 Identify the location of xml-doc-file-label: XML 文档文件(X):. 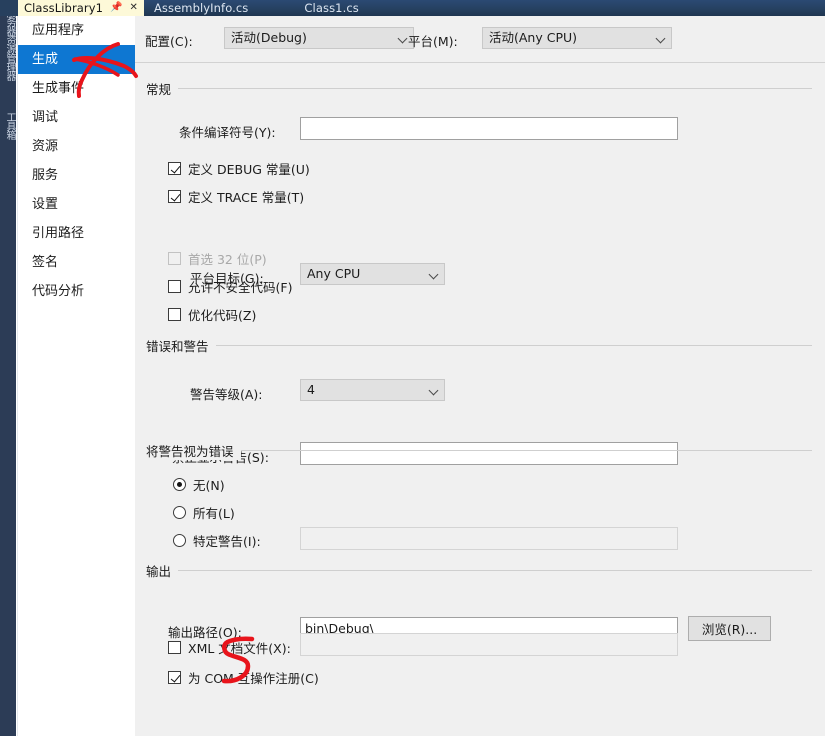
(239, 648).